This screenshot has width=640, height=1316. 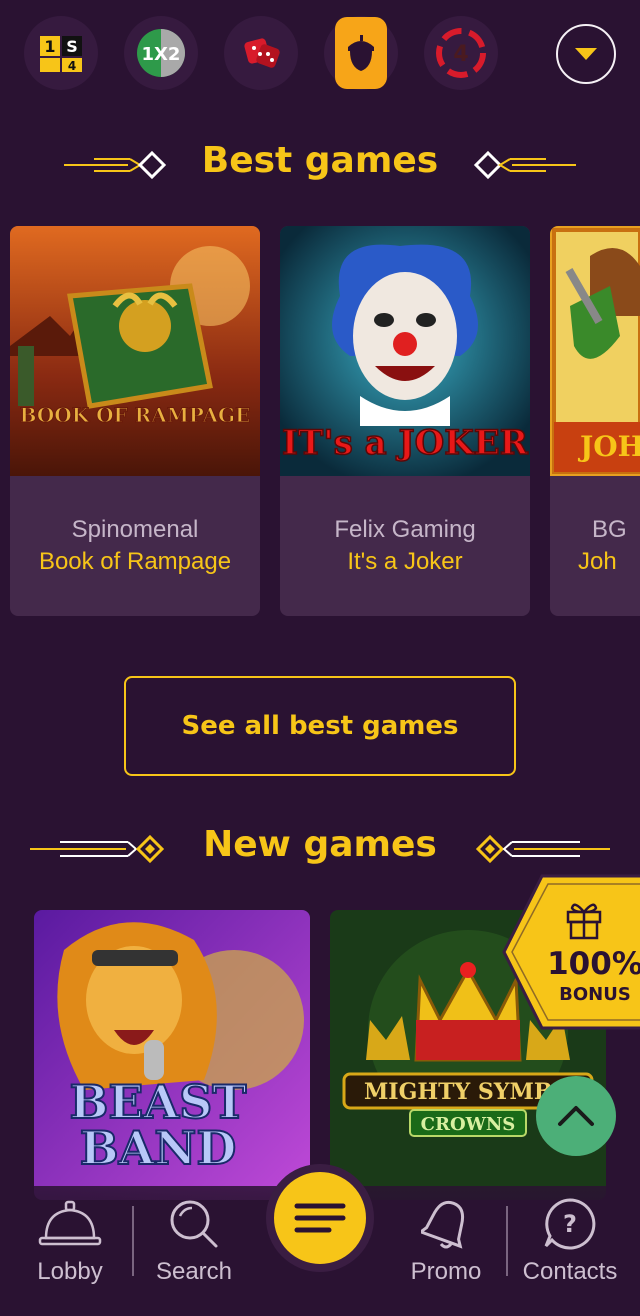 I want to click on category-1x2-button: 1X2, so click(x=161, y=53).